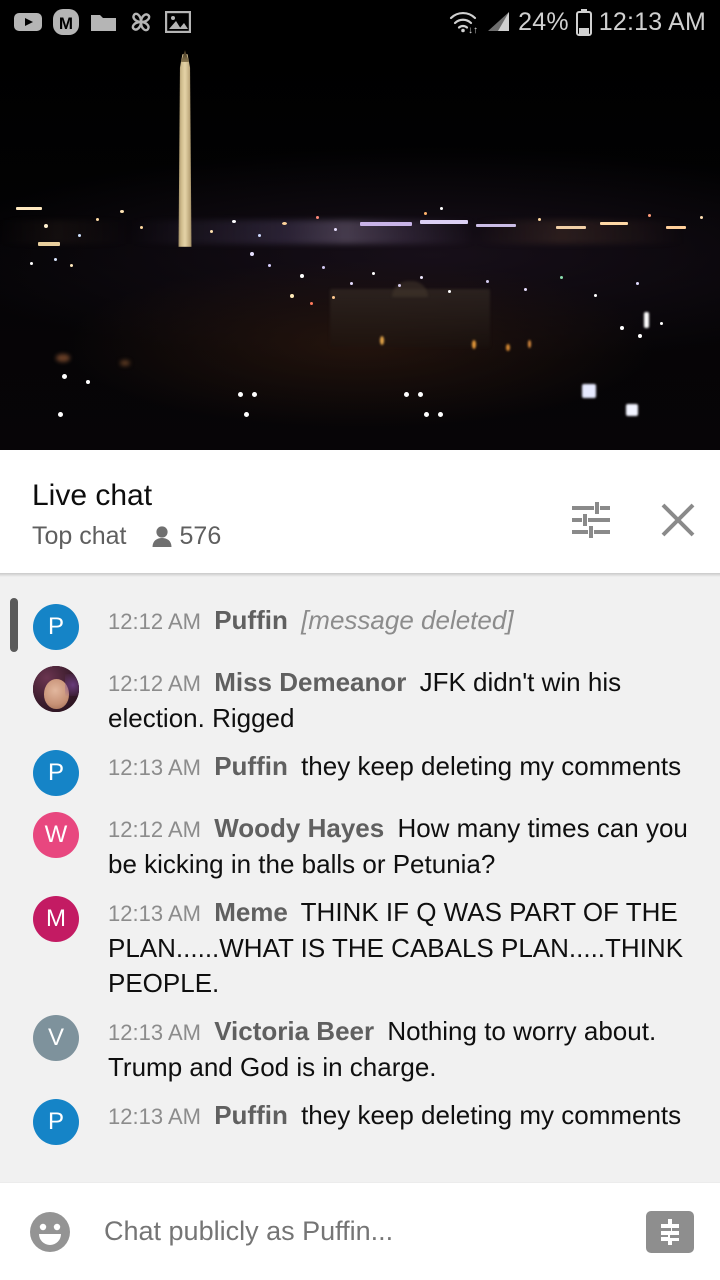  Describe the element at coordinates (200, 536) in the screenshot. I see `viewer-count-label: 576` at that location.